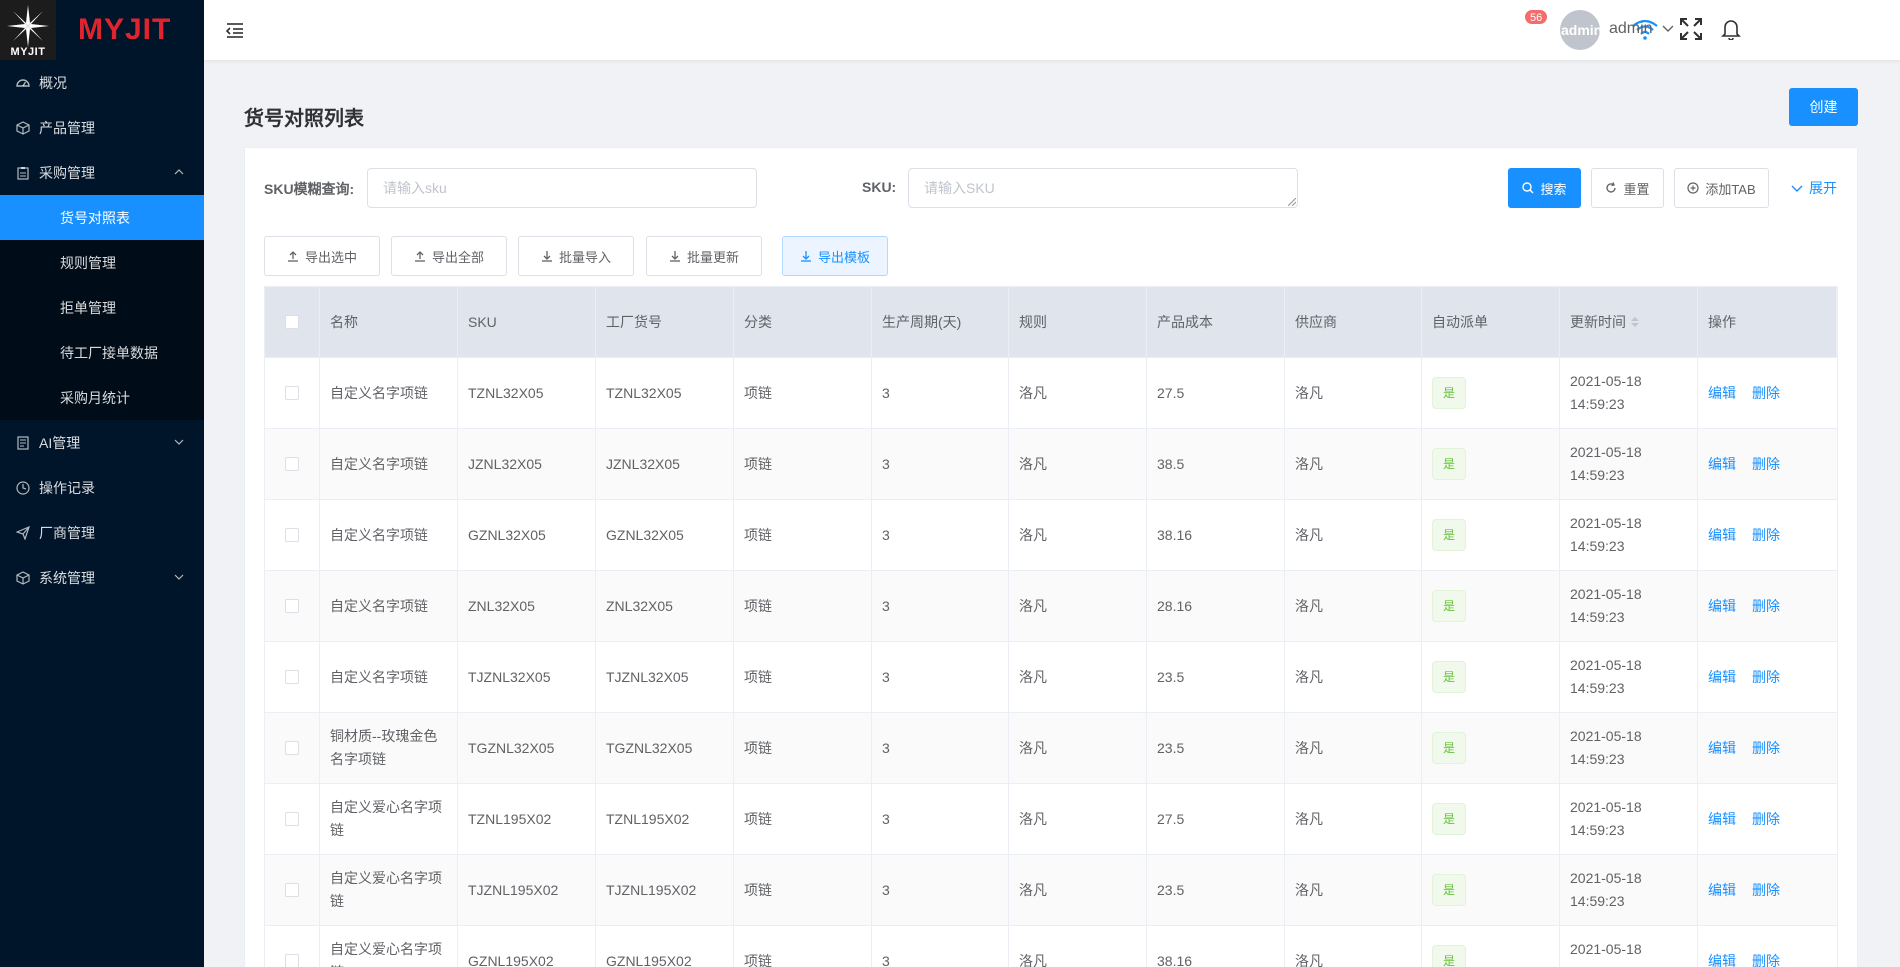 The width and height of the screenshot is (1900, 967). Describe the element at coordinates (1544, 188) in the screenshot. I see `search-button: 搜索` at that location.